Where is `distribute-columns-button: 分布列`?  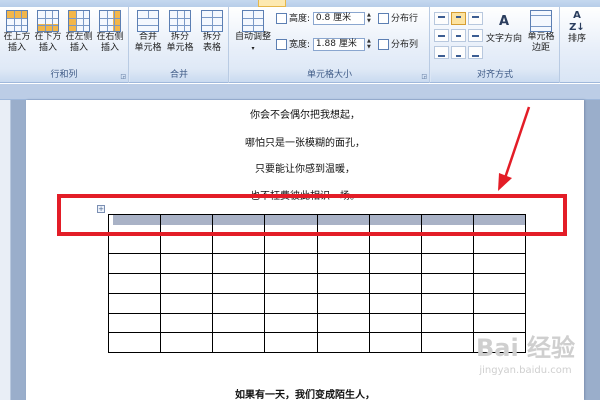 distribute-columns-button: 分布列 is located at coordinates (398, 45).